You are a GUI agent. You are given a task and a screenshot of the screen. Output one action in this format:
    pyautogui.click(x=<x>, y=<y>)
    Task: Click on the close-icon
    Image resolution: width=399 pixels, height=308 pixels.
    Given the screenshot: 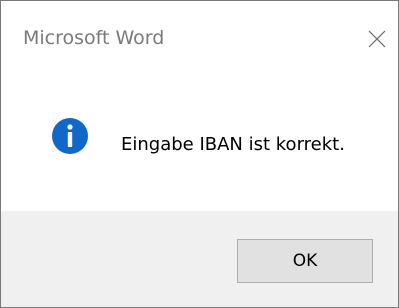 What is the action you would take?
    pyautogui.click(x=377, y=39)
    